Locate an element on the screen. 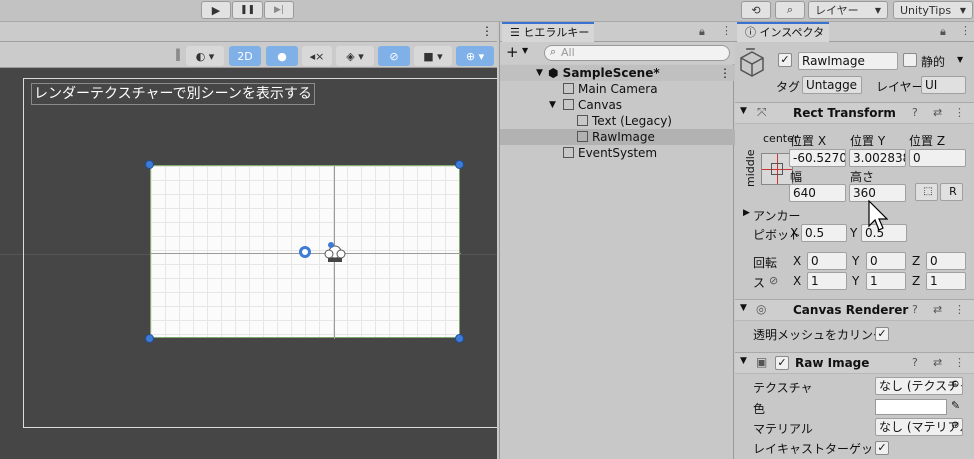  tab-inspector: ⓘ インスペクター is located at coordinates (783, 39).